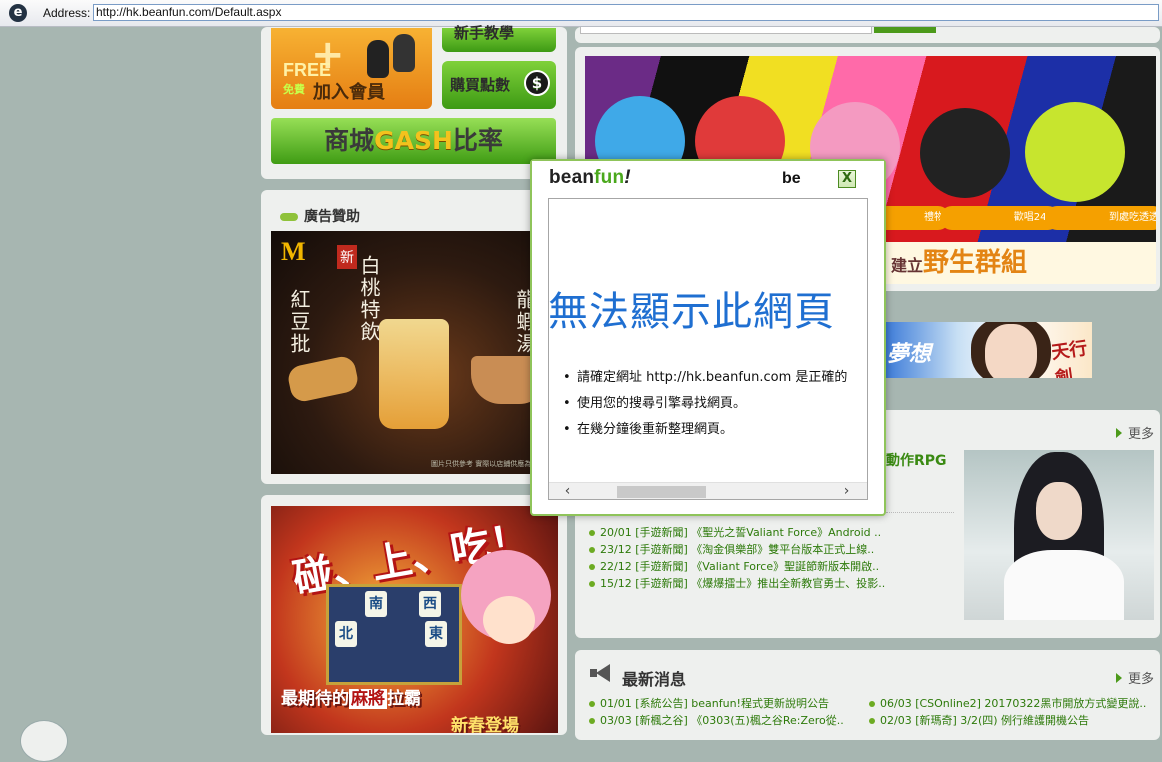 Image resolution: width=1162 pixels, height=762 pixels. I want to click on news-item: 23/12 [手遊新聞] 《淘金俱樂部》雙平台版本正式上線.., so click(739, 549).